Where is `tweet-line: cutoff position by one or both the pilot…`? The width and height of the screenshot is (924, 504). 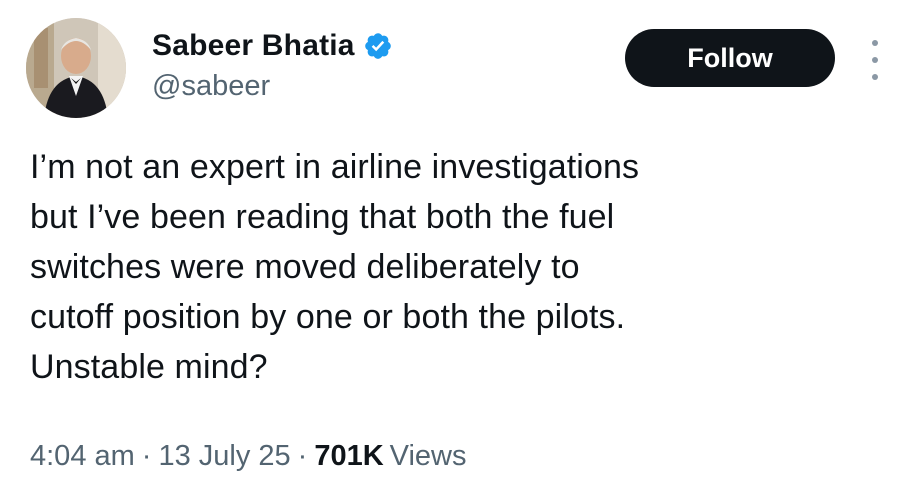
tweet-line: cutoff position by one or both the pilot… is located at coordinates (328, 317).